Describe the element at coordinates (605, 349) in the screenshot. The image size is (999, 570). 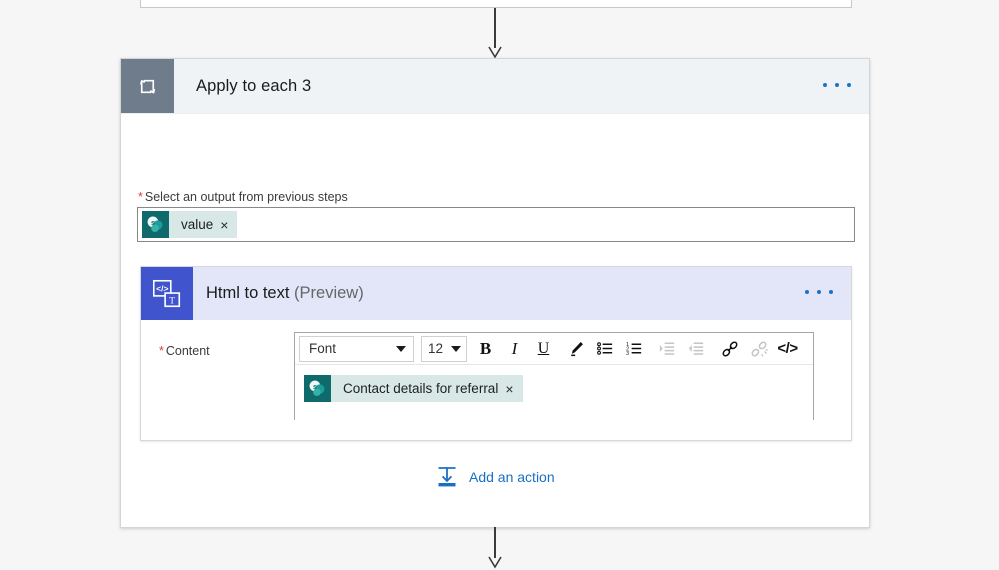
I see `bulleted-list-icon` at that location.